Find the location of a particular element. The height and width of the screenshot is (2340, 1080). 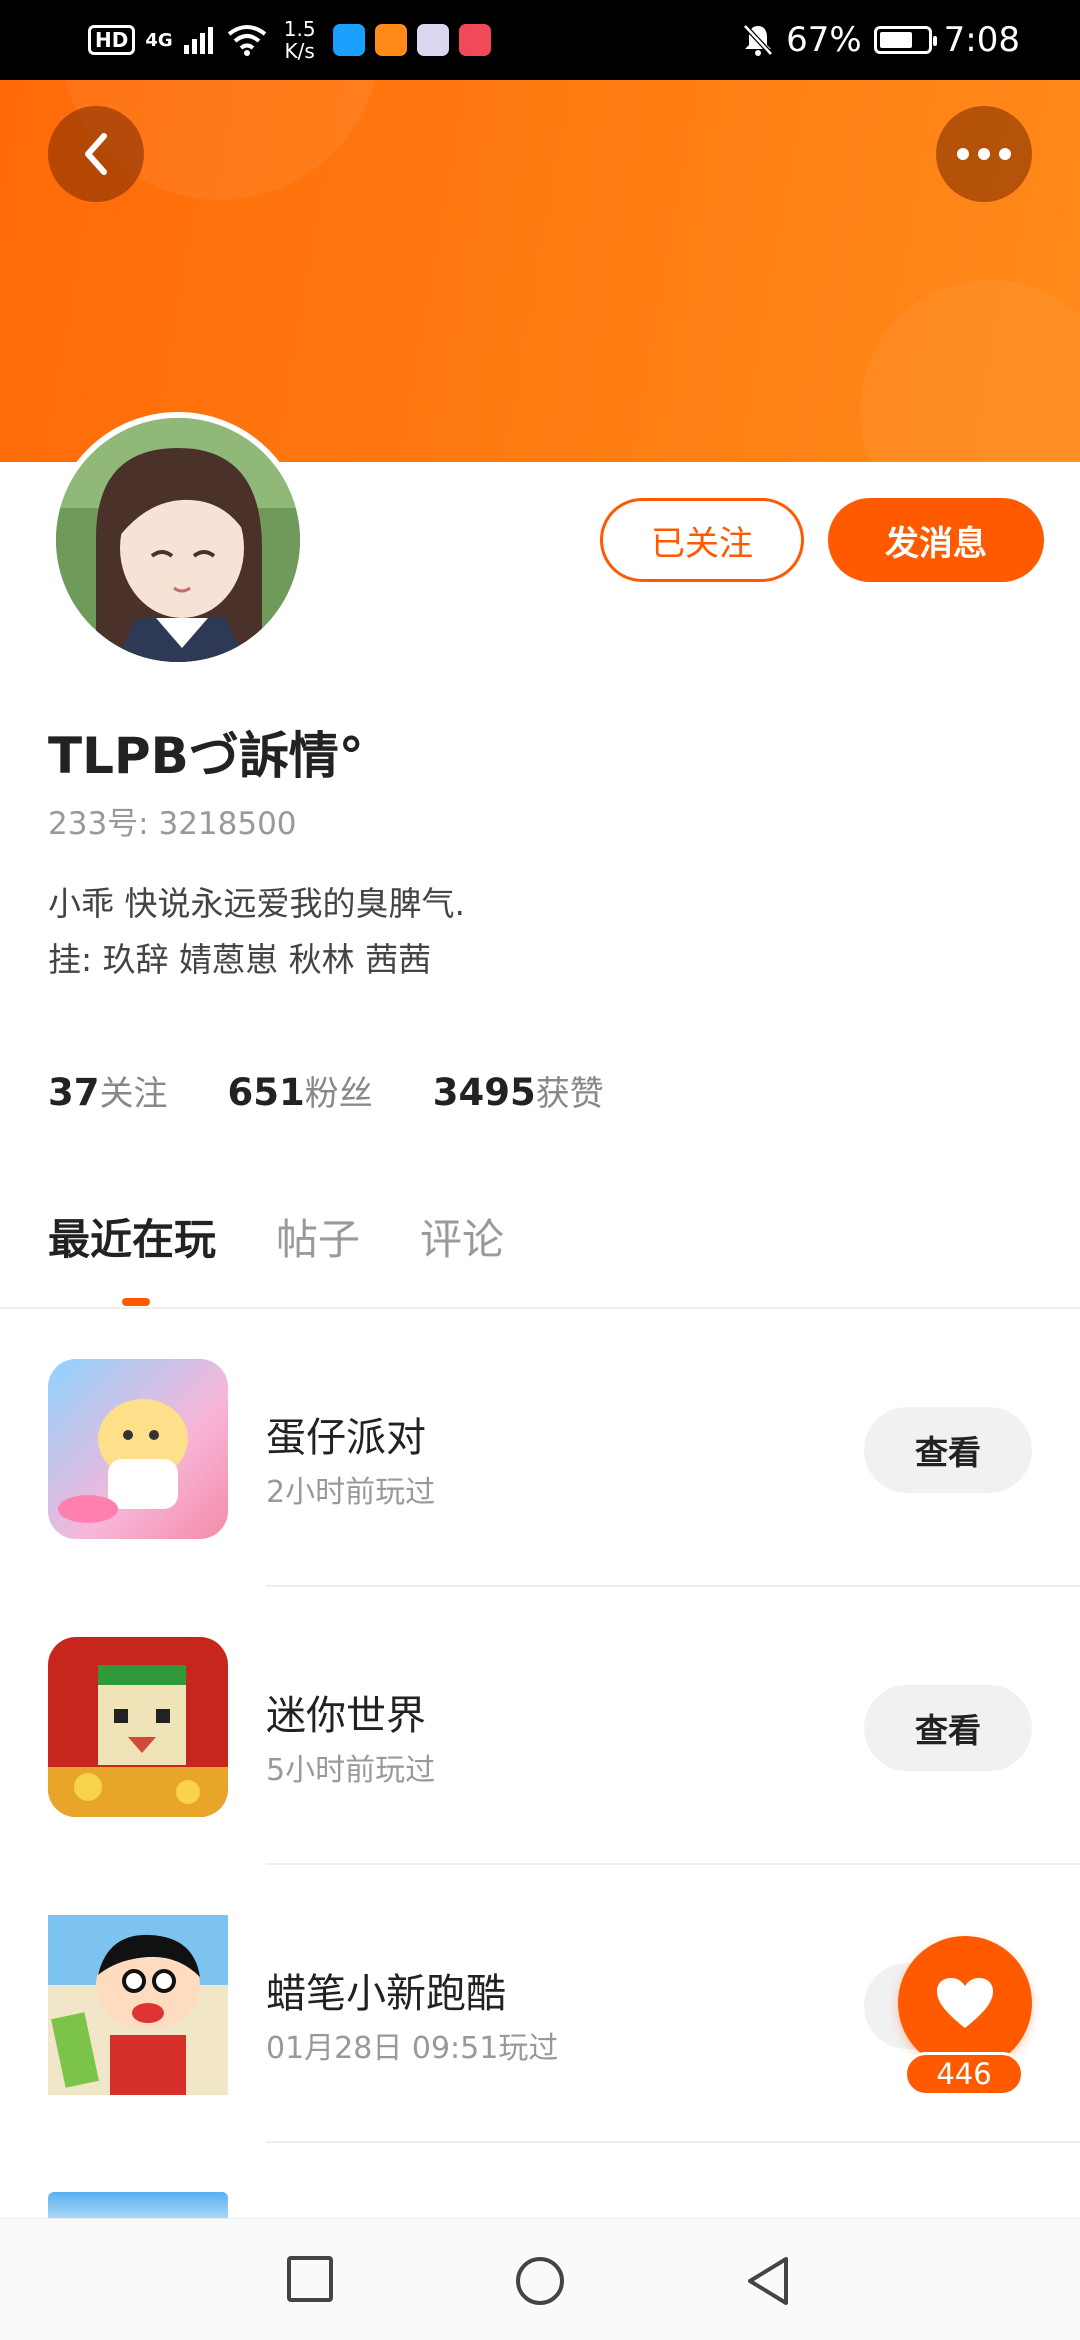

back-button is located at coordinates (96, 154).